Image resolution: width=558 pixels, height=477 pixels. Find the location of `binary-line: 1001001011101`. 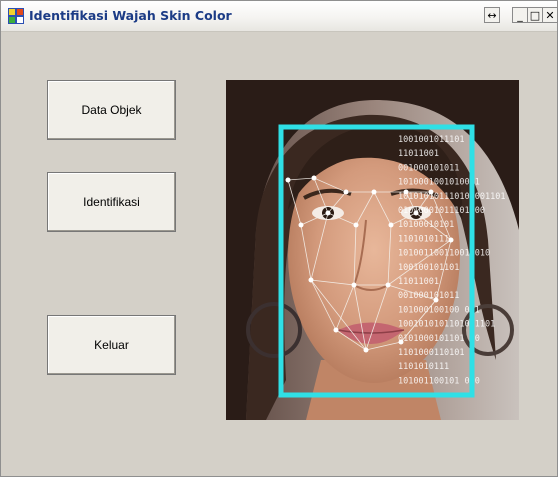

binary-line: 1001001011101 is located at coordinates (431, 140).